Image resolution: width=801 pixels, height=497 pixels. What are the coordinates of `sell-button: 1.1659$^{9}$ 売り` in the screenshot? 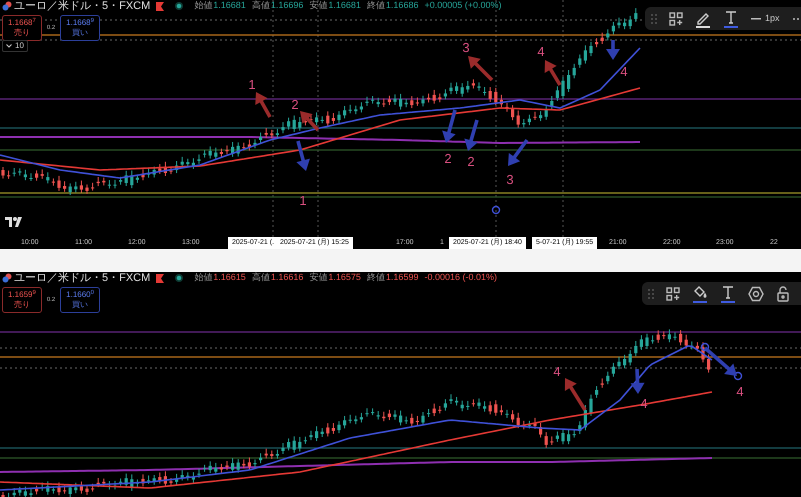 It's located at (22, 300).